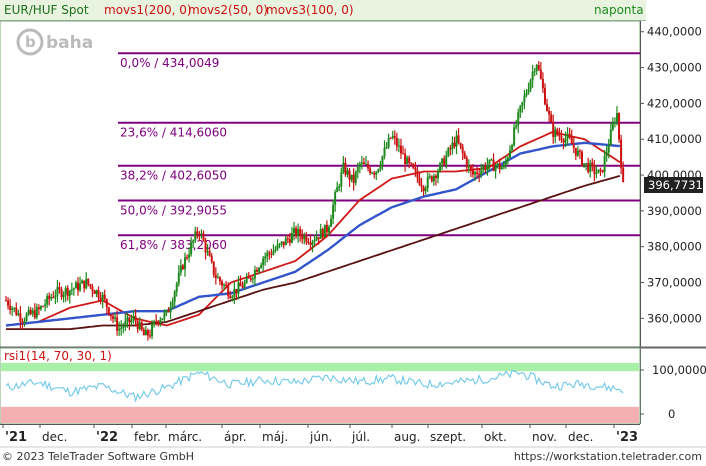 The height and width of the screenshot is (466, 706). What do you see at coordinates (674, 283) in the screenshot?
I see `y-tick-label: 370,0000` at bounding box center [674, 283].